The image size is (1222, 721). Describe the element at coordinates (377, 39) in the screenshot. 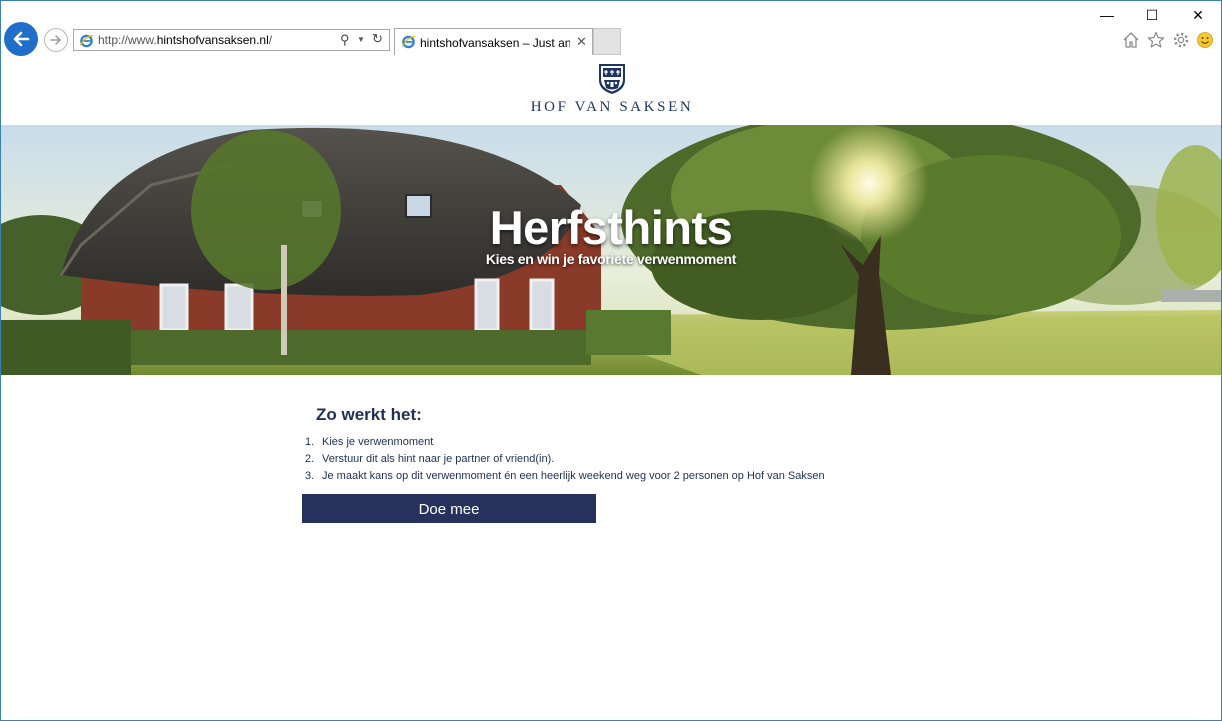

I see `refresh-icon: ↻` at that location.